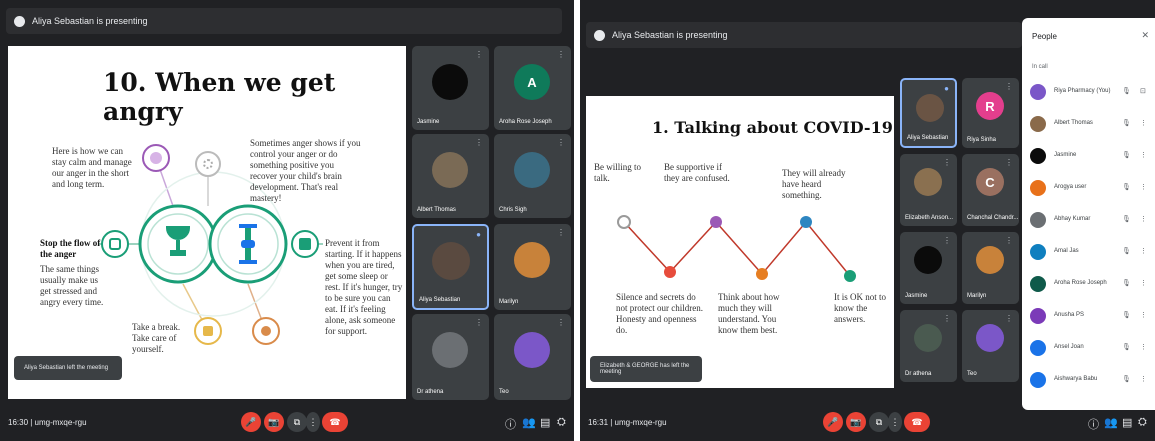  I want to click on participant-name: Marilyn, so click(509, 302).